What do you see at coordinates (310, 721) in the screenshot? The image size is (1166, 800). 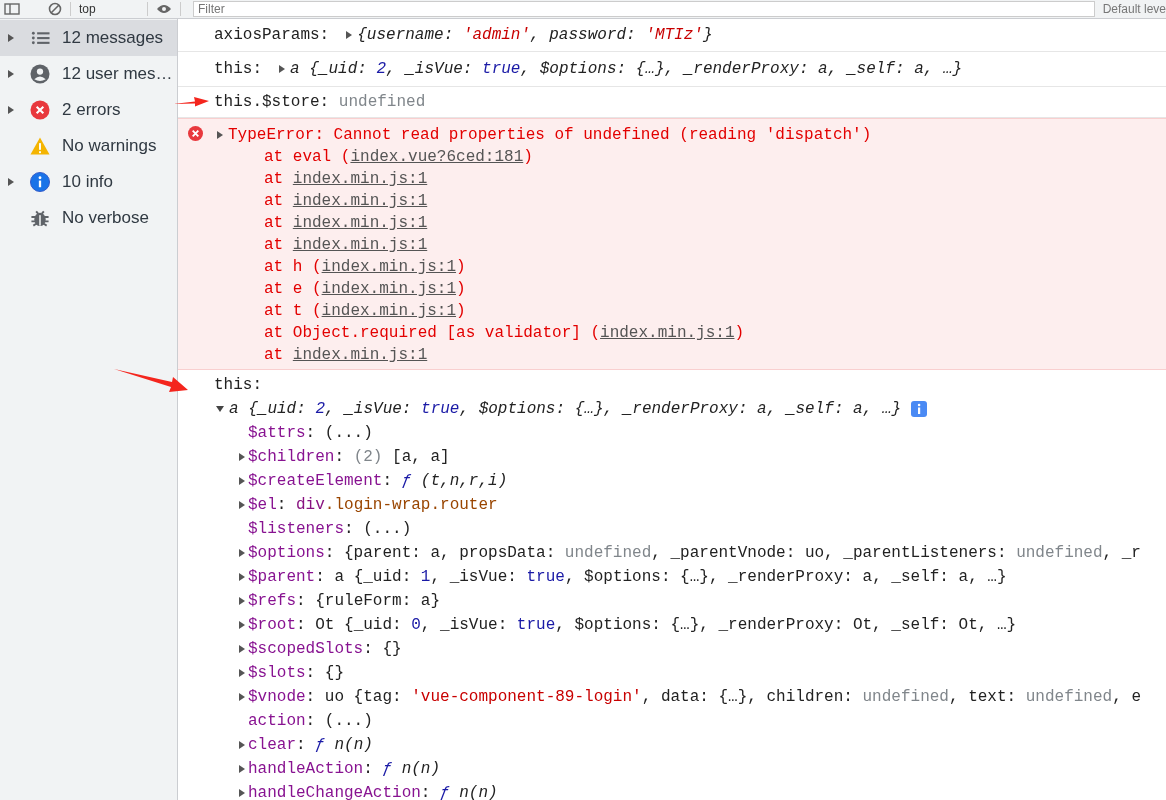 I see `property-line: action: (...)` at bounding box center [310, 721].